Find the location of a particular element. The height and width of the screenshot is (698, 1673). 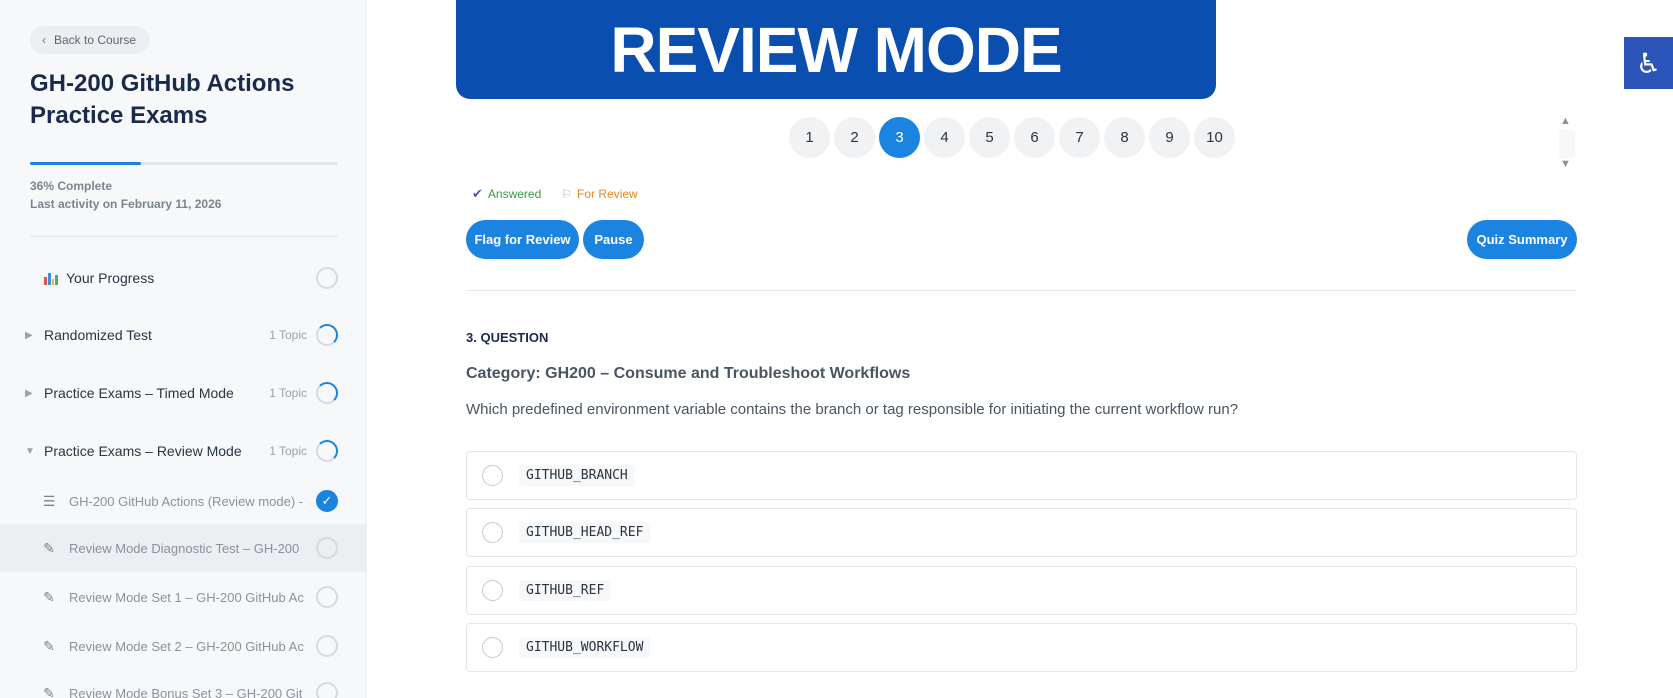

legend-answered: ✔ Answered is located at coordinates (506, 194).